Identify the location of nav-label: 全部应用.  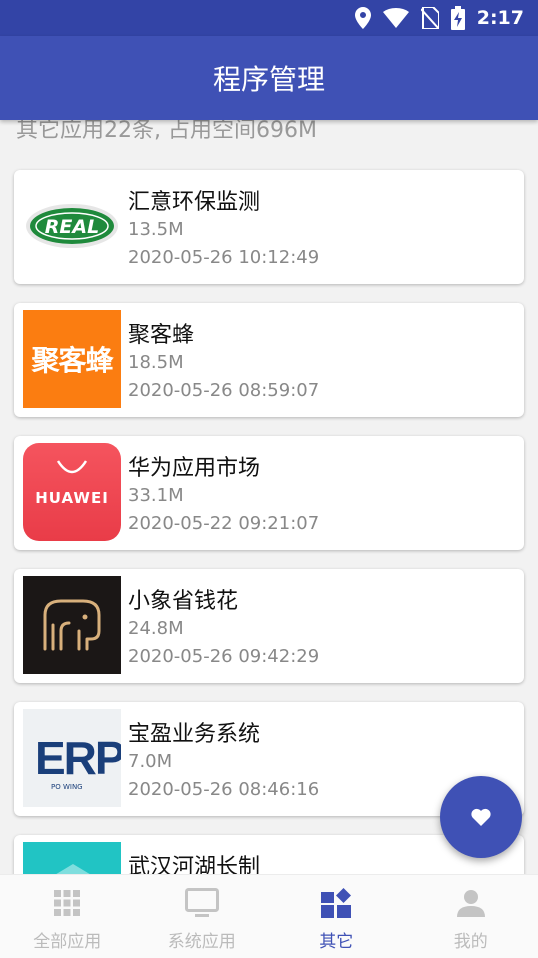
(67, 942).